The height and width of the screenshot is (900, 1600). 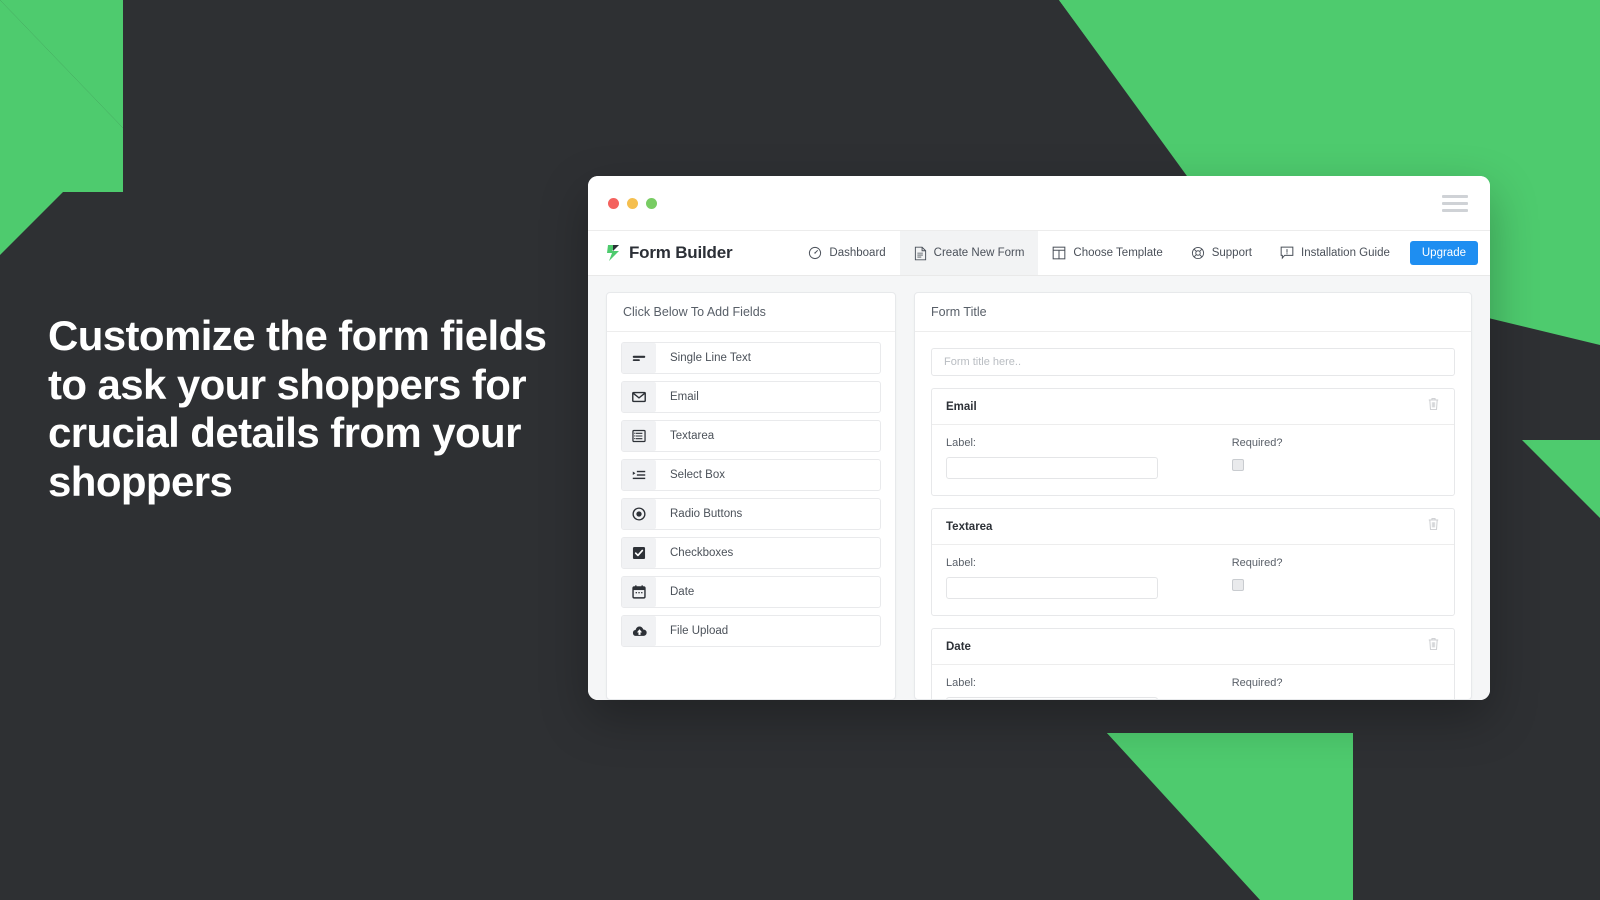 I want to click on field-label: Single Line Text, so click(x=710, y=358).